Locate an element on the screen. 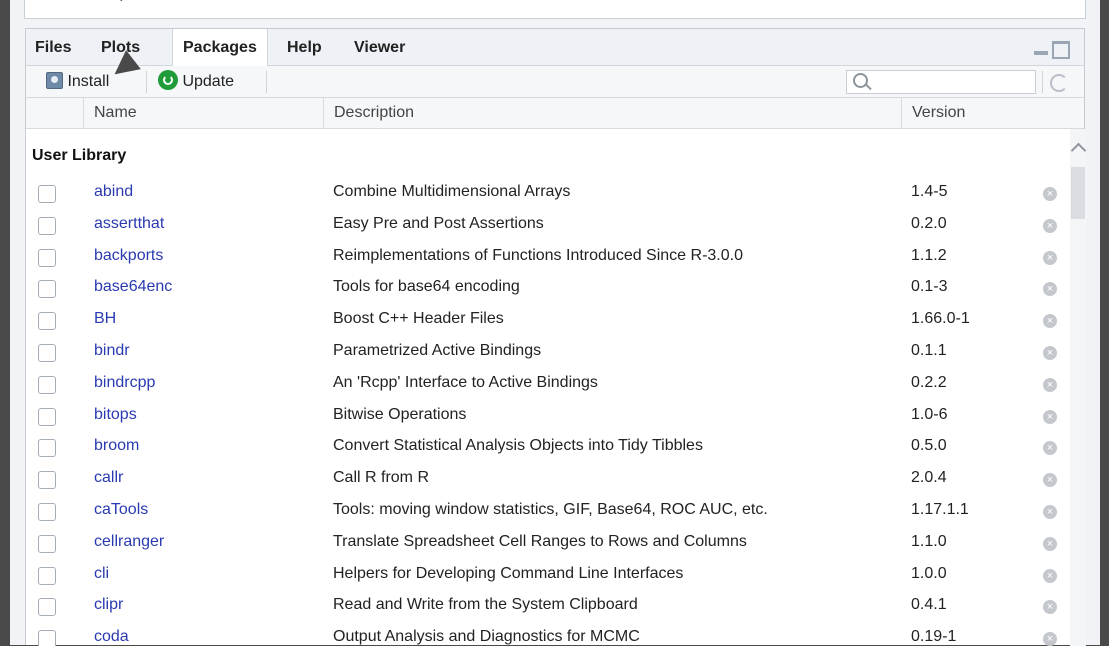  package-name-link: abind is located at coordinates (113, 192).